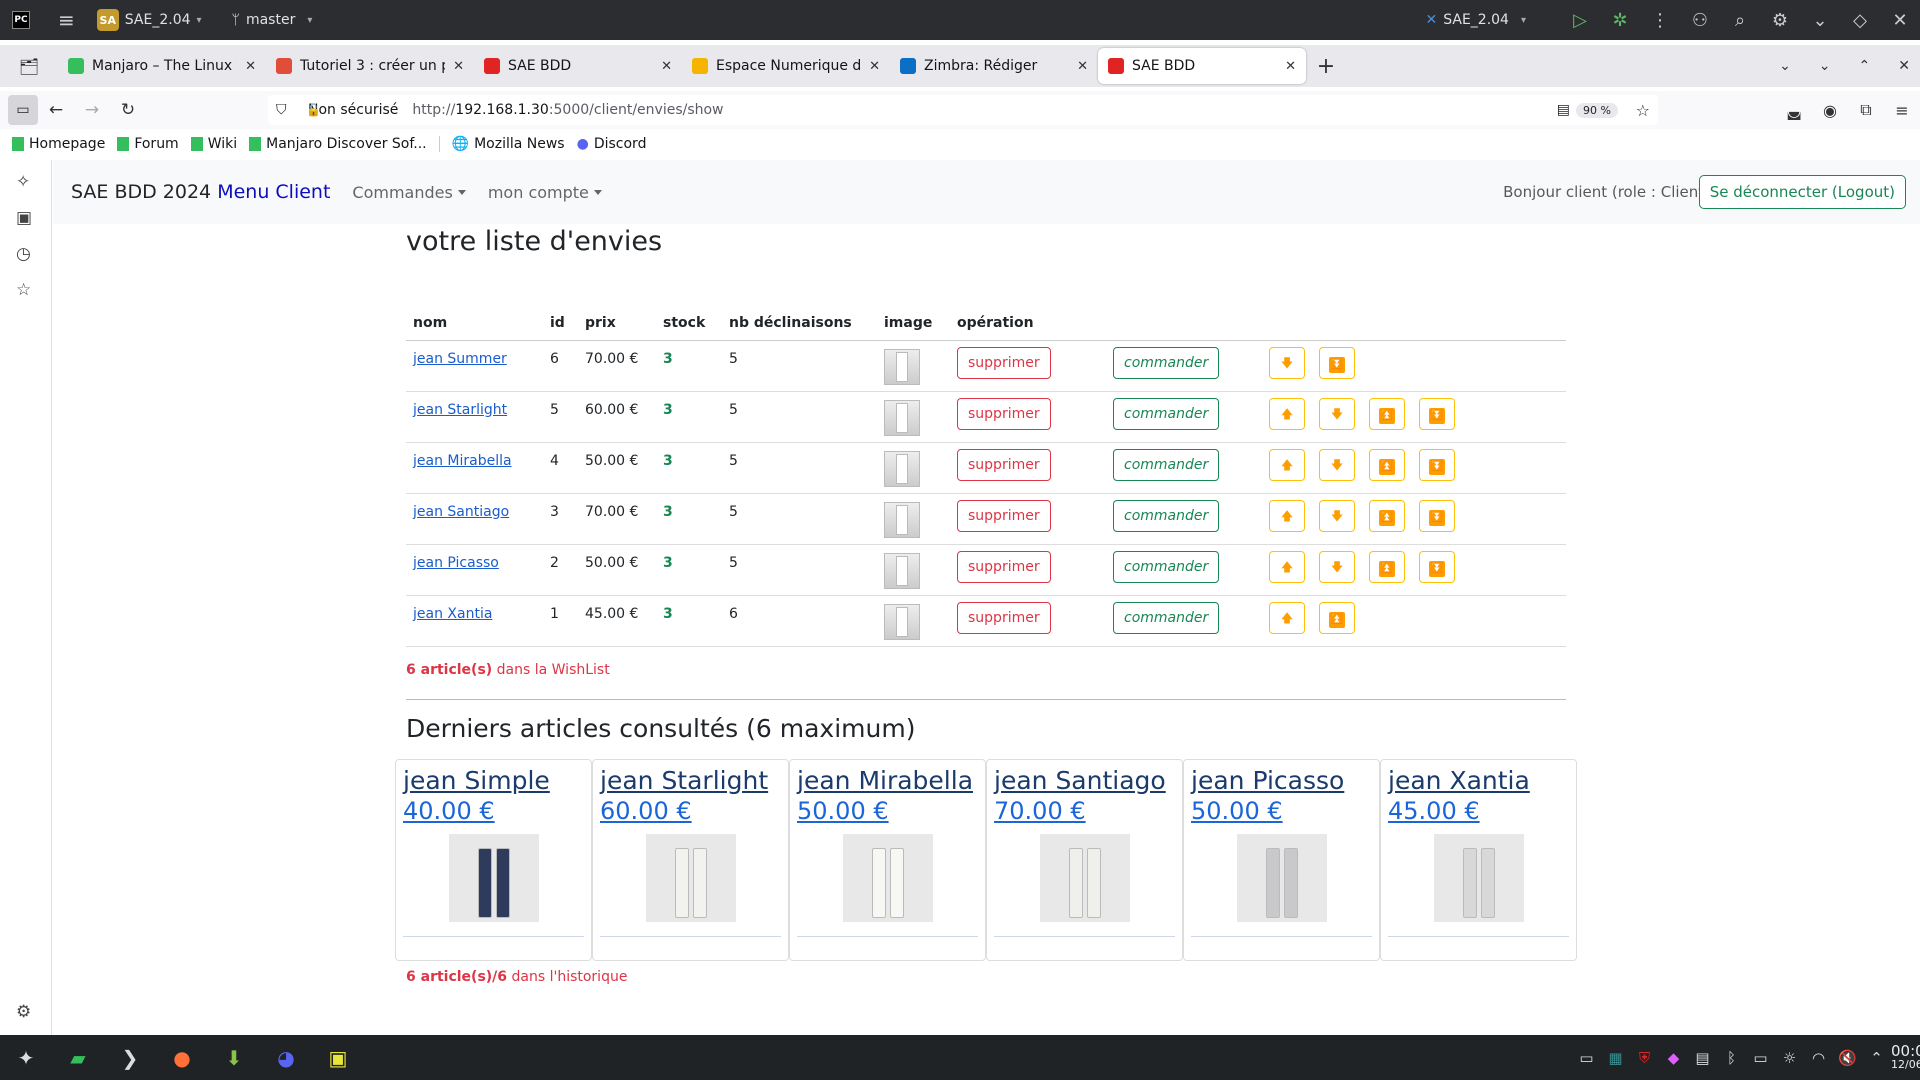 Image resolution: width=1920 pixels, height=1080 pixels. What do you see at coordinates (1860, 20) in the screenshot?
I see `restore-icon: ◇` at bounding box center [1860, 20].